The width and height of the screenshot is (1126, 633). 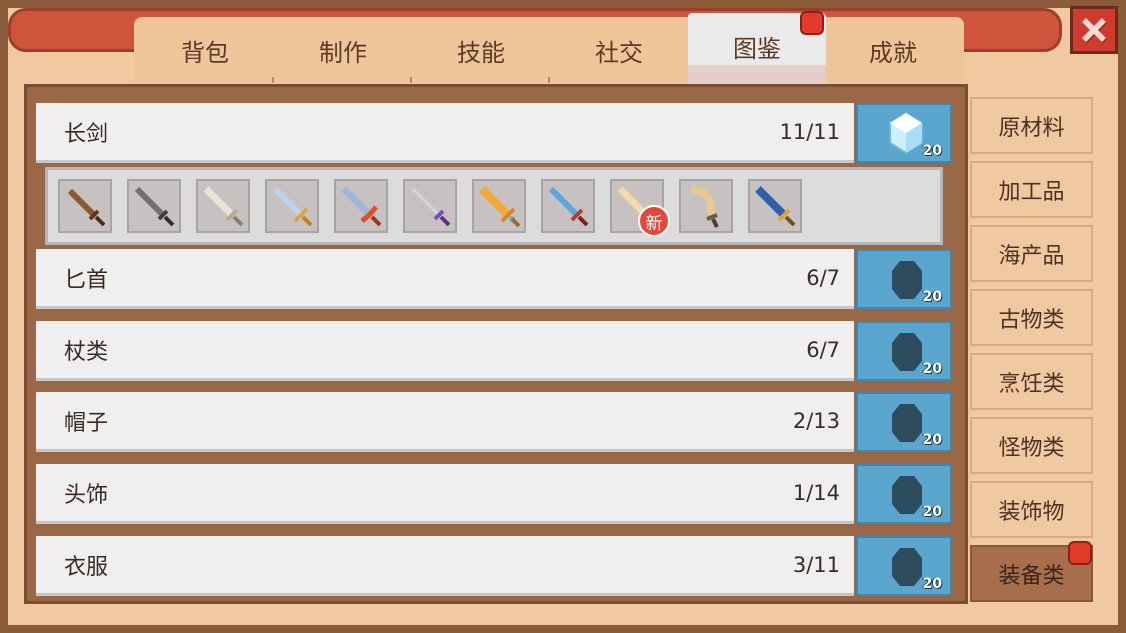 I want to click on sidebar-item-label: 原材料, so click(x=1031, y=128).